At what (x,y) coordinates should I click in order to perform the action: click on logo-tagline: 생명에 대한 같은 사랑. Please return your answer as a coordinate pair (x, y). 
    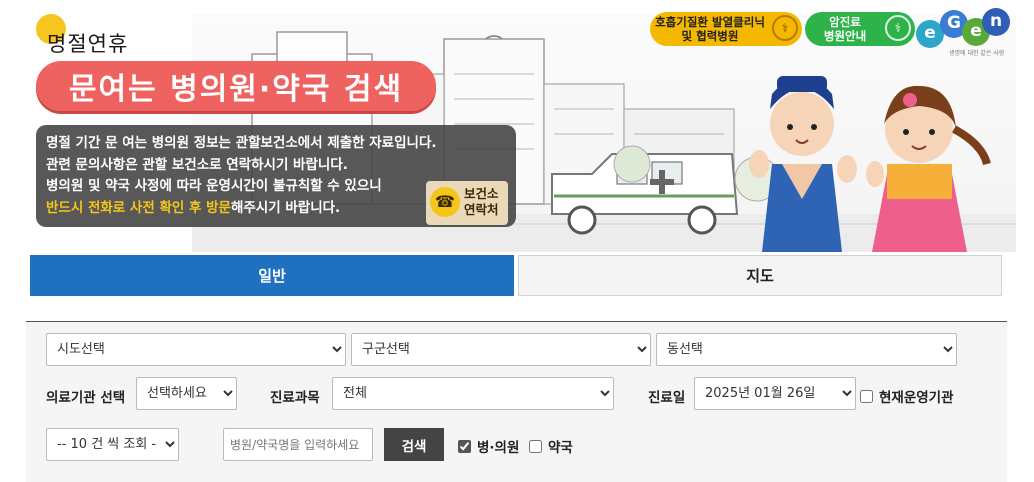
    Looking at the image, I should click on (977, 53).